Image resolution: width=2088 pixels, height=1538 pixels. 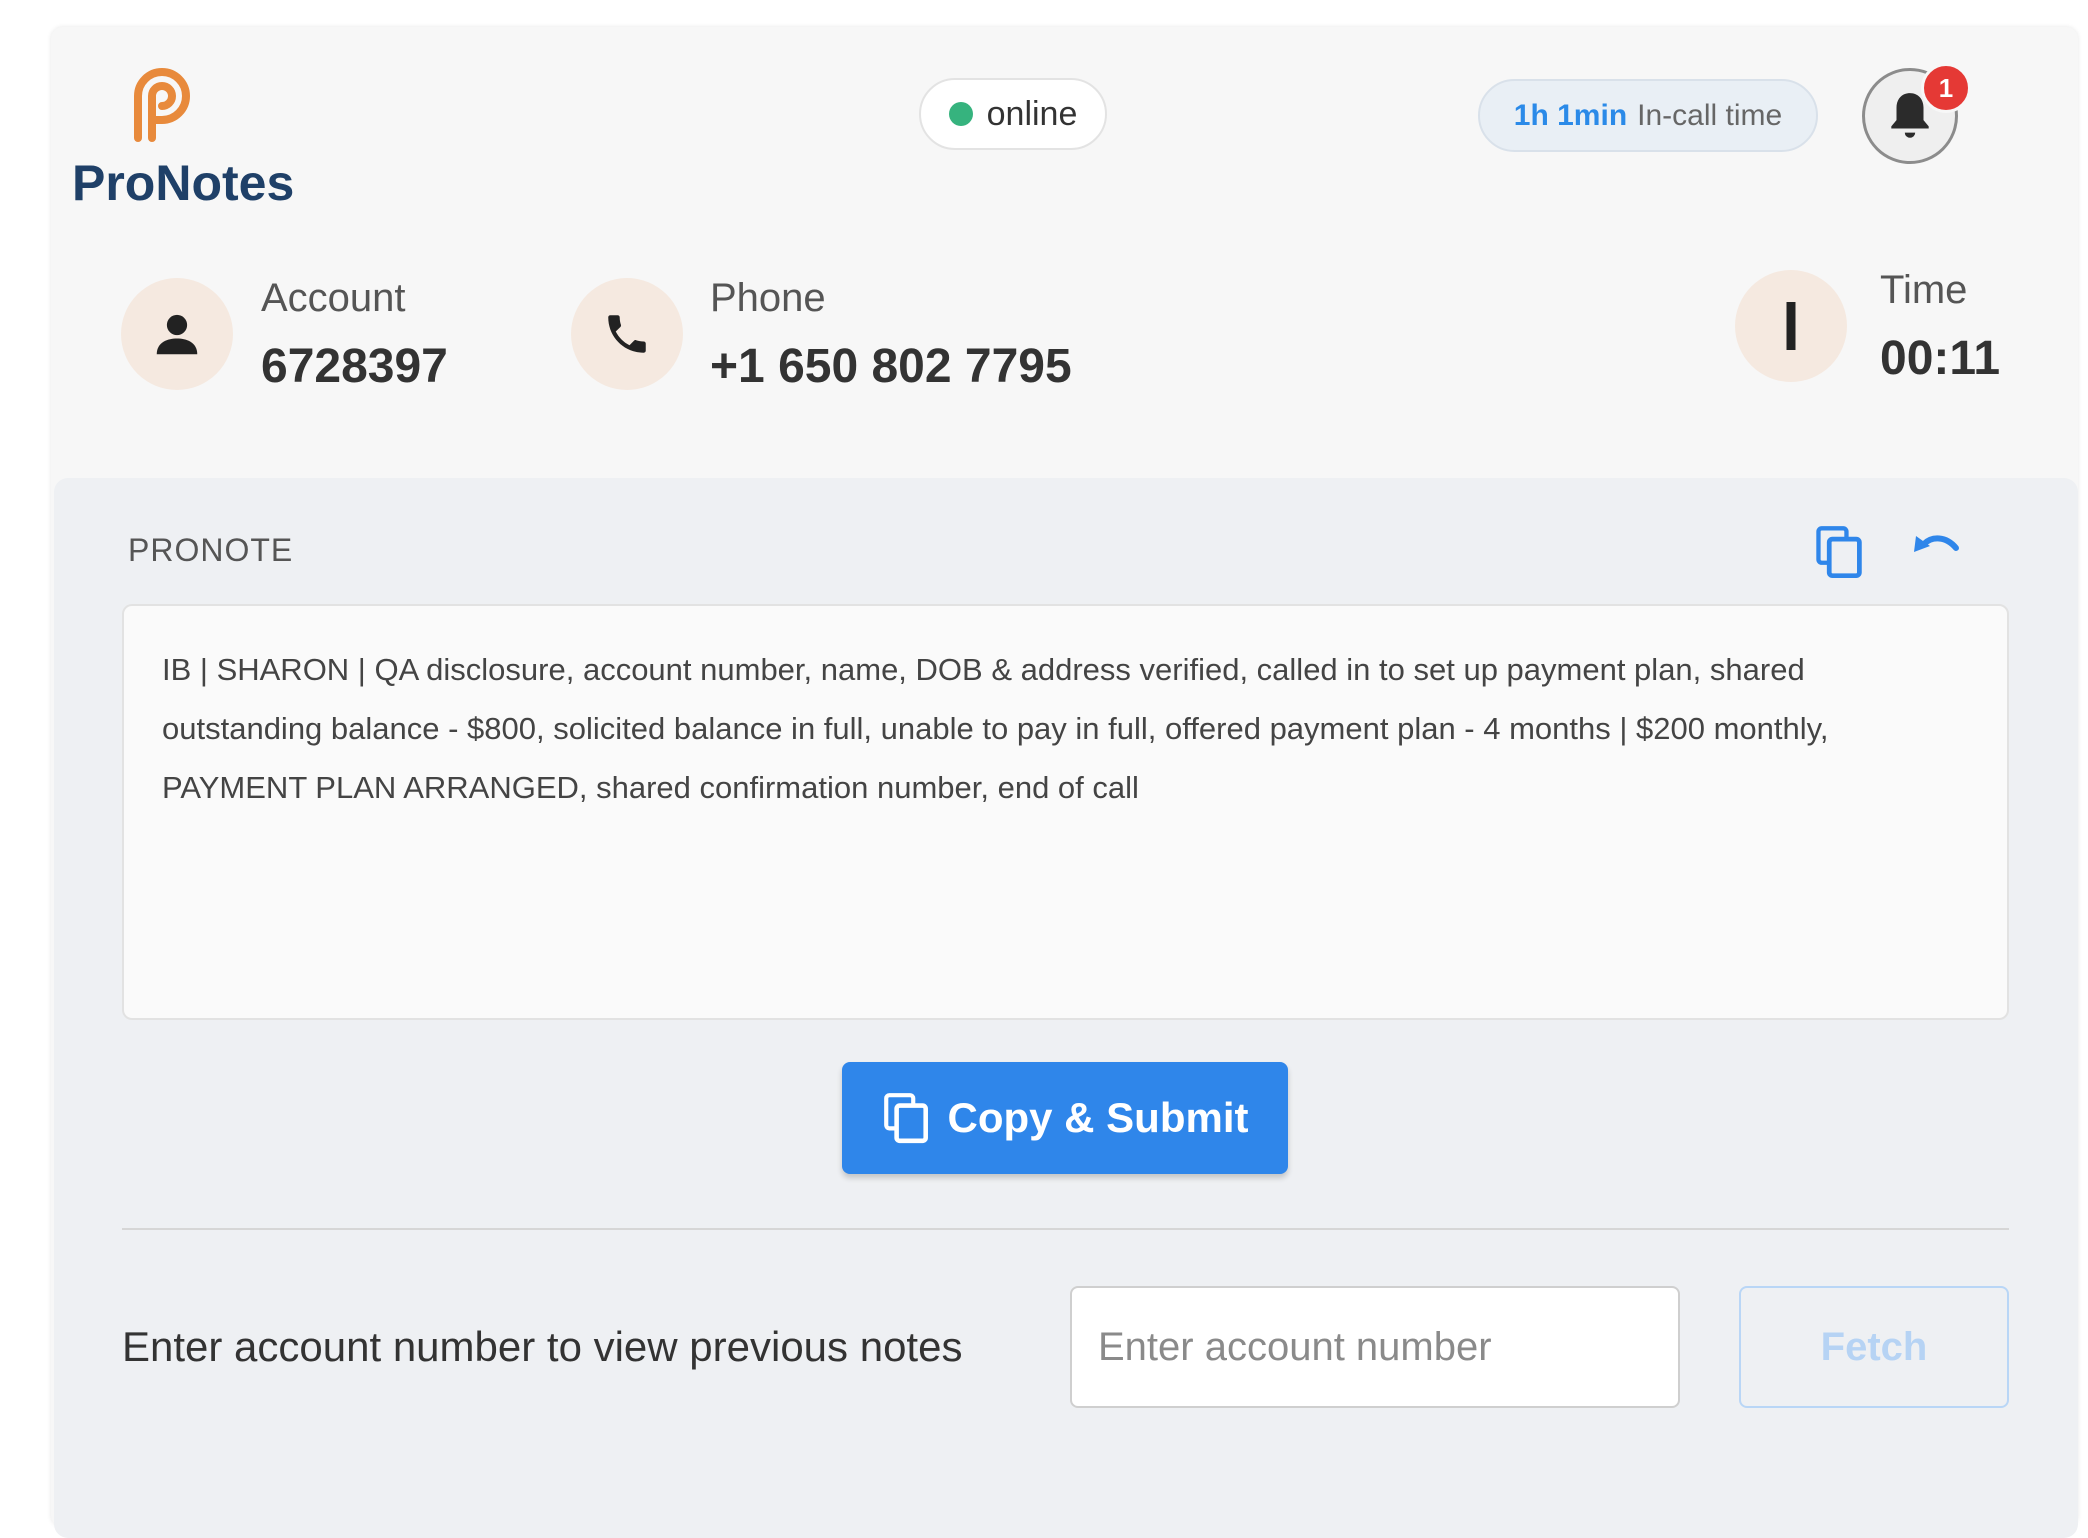 I want to click on online-dot-icon, so click(x=960, y=114).